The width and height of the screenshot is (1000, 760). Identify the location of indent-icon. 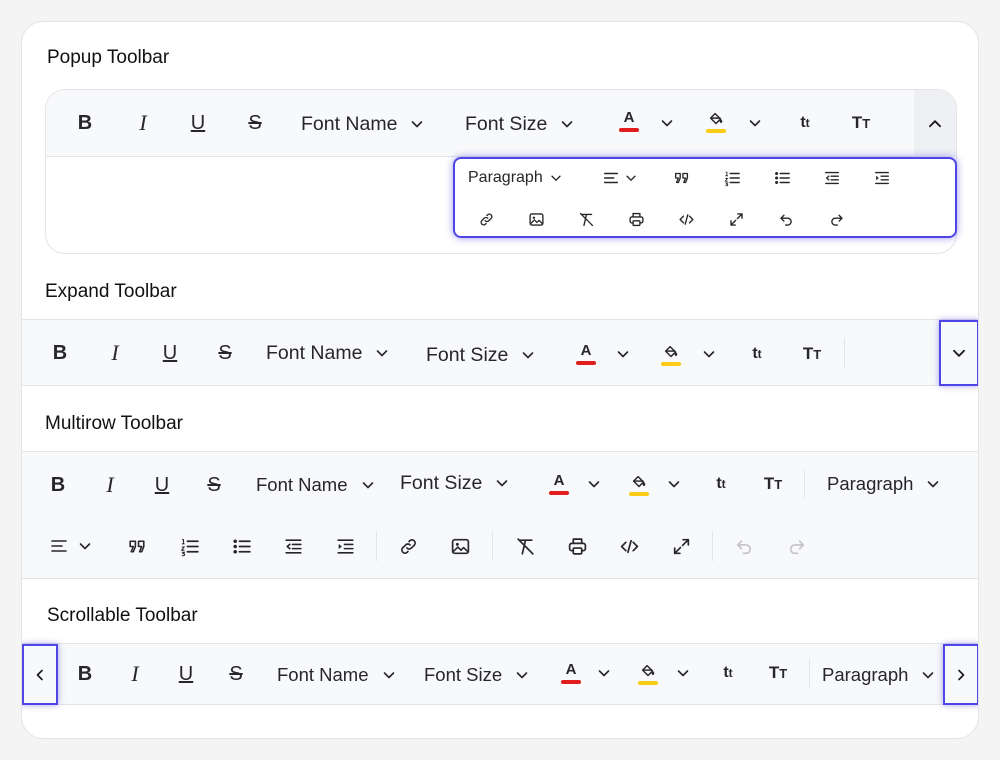
(345, 546).